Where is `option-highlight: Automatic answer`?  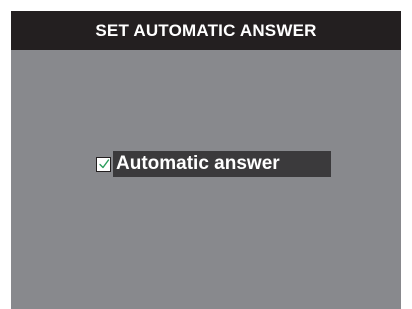
option-highlight: Automatic answer is located at coordinates (222, 164).